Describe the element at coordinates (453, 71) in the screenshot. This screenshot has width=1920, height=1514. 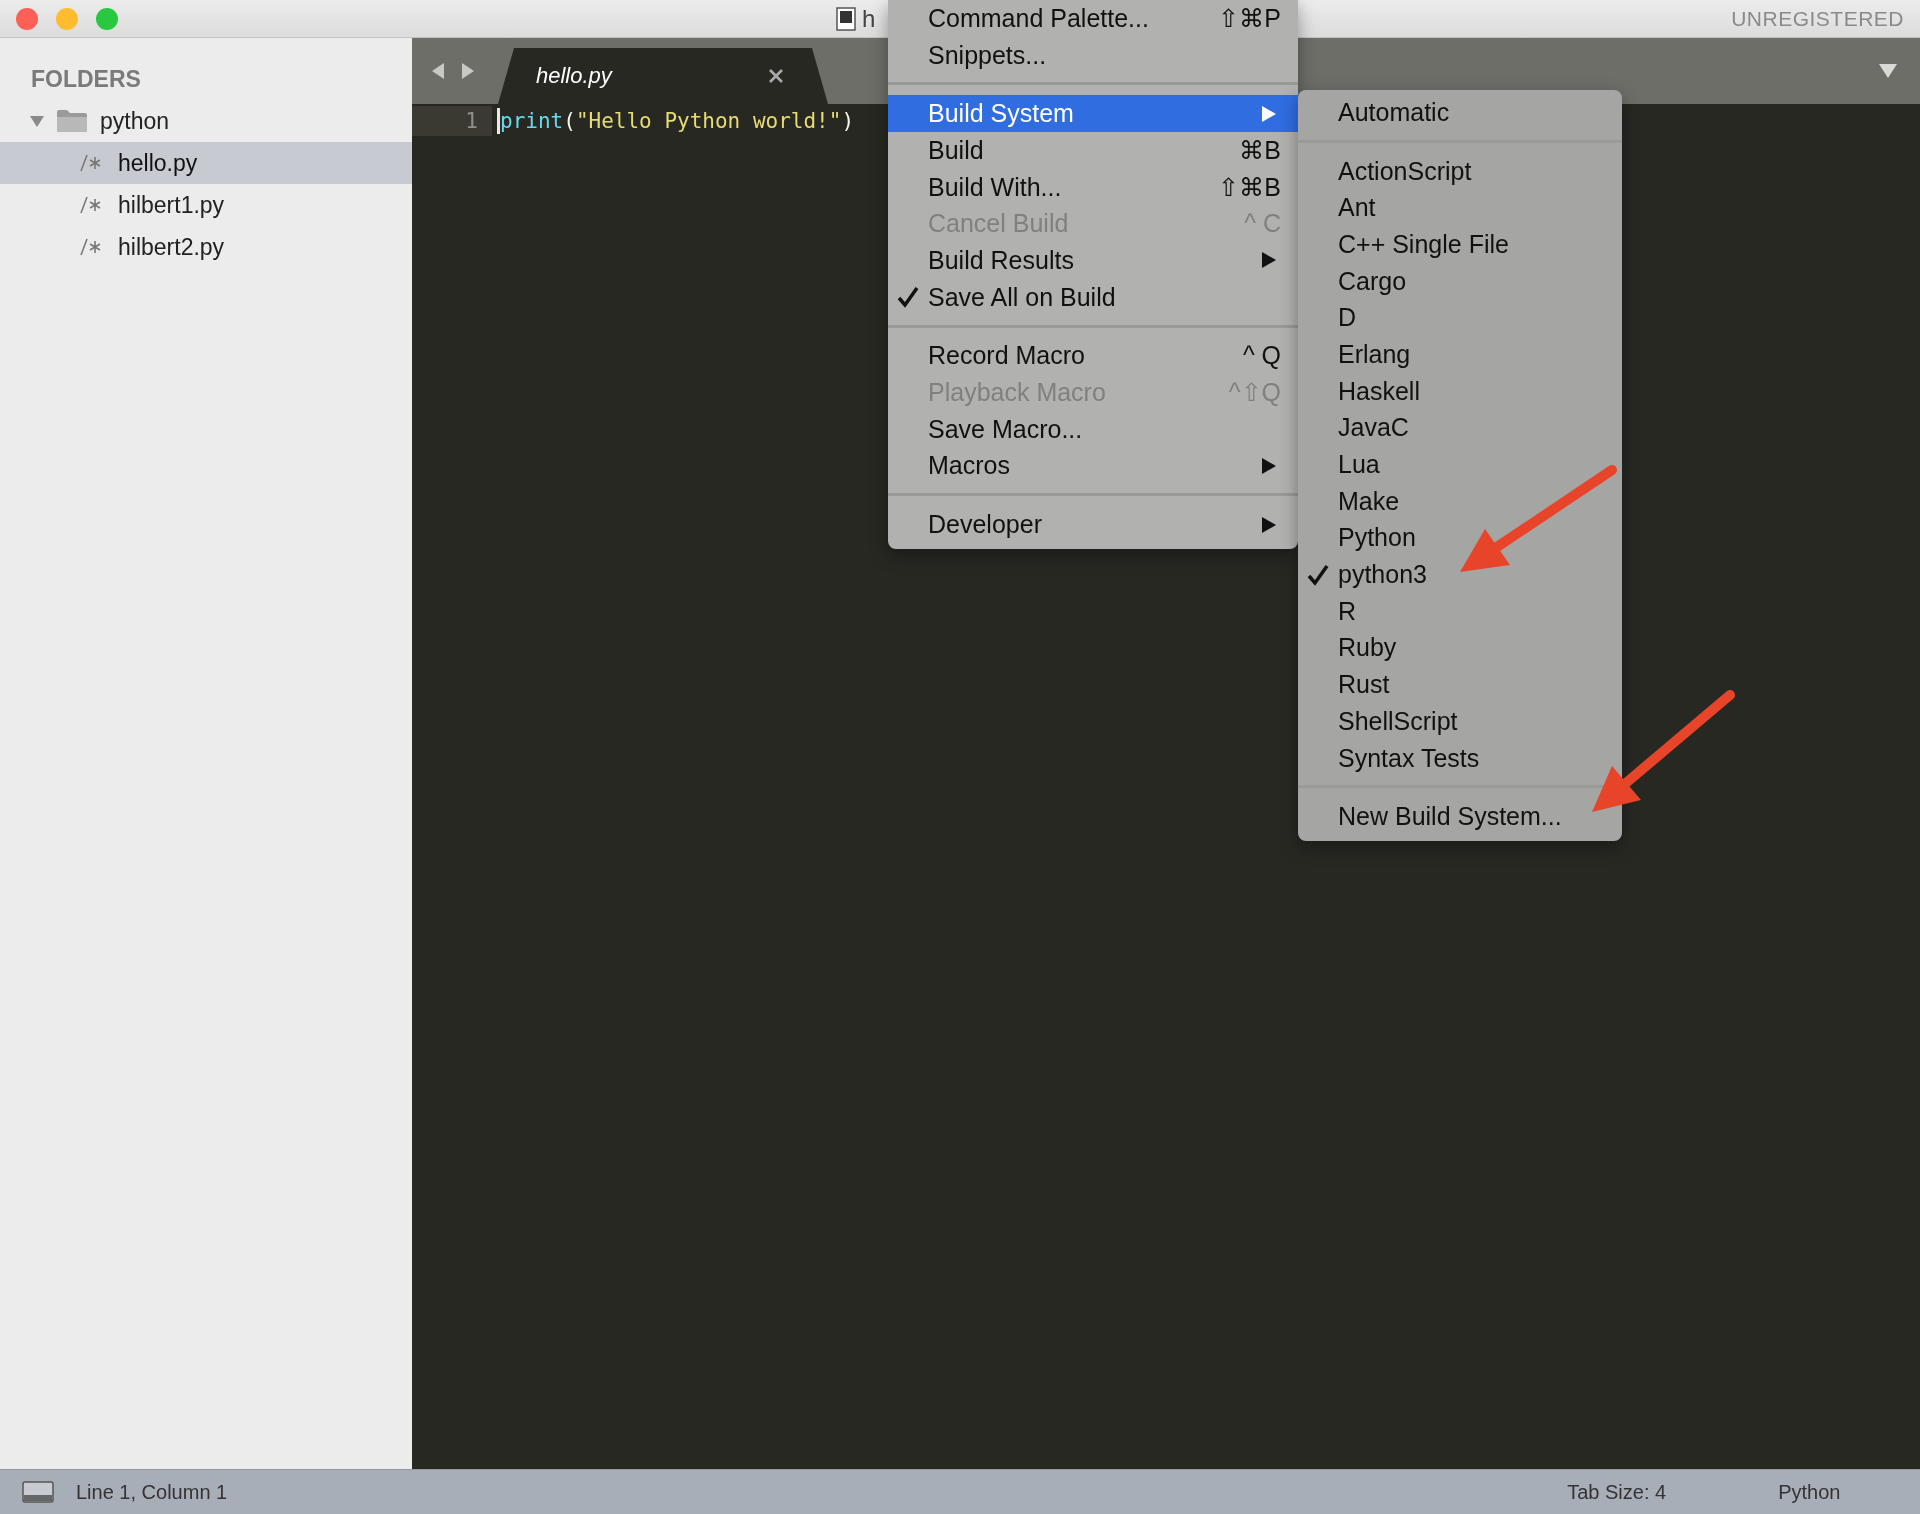
I see `navigation-arrows-icon` at that location.